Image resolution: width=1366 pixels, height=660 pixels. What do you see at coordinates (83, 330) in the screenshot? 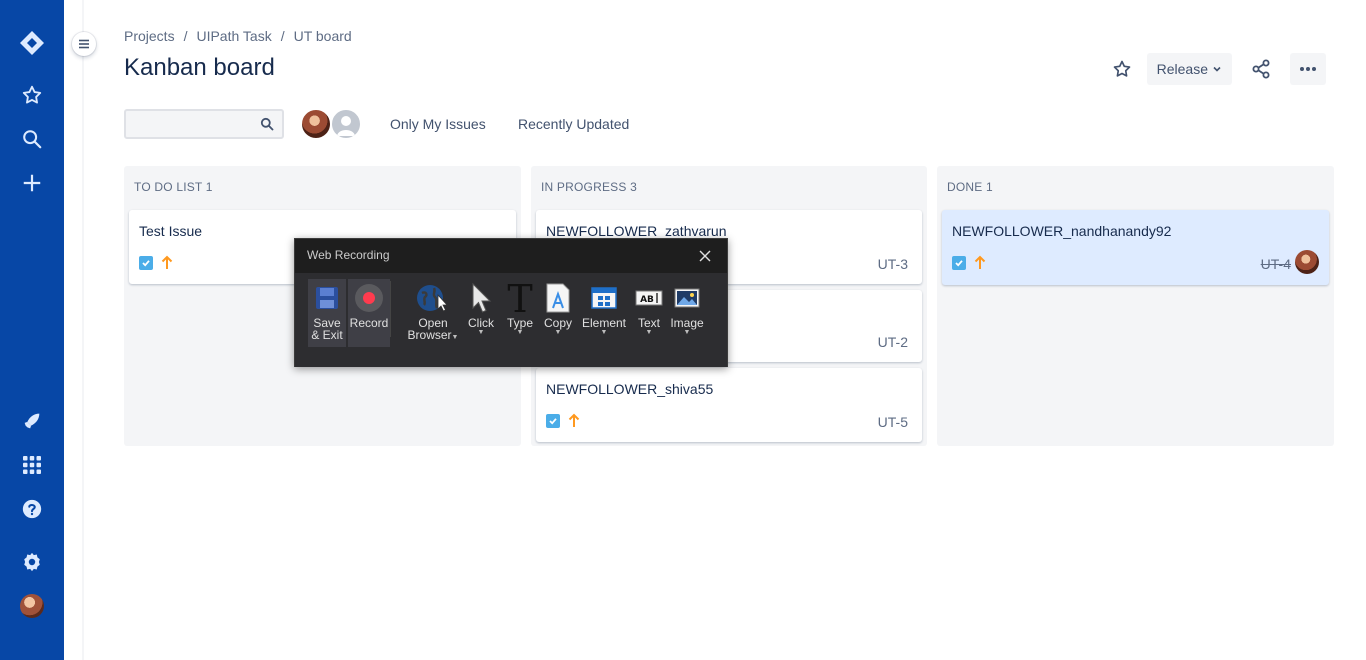
I see `sidebar-divider` at bounding box center [83, 330].